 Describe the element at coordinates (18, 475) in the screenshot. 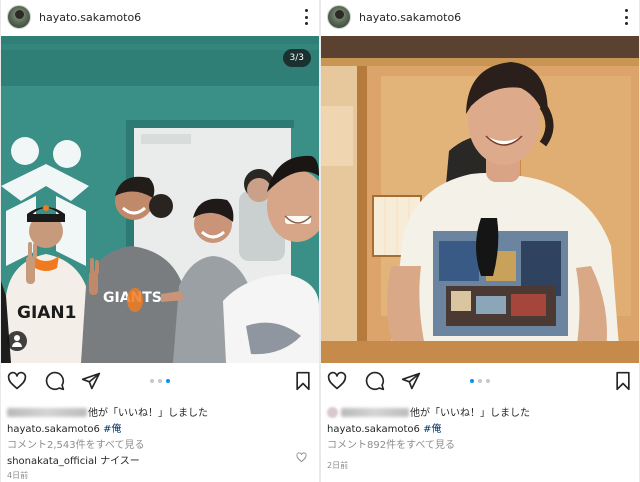

I see `post-timestamp: 4日前` at that location.